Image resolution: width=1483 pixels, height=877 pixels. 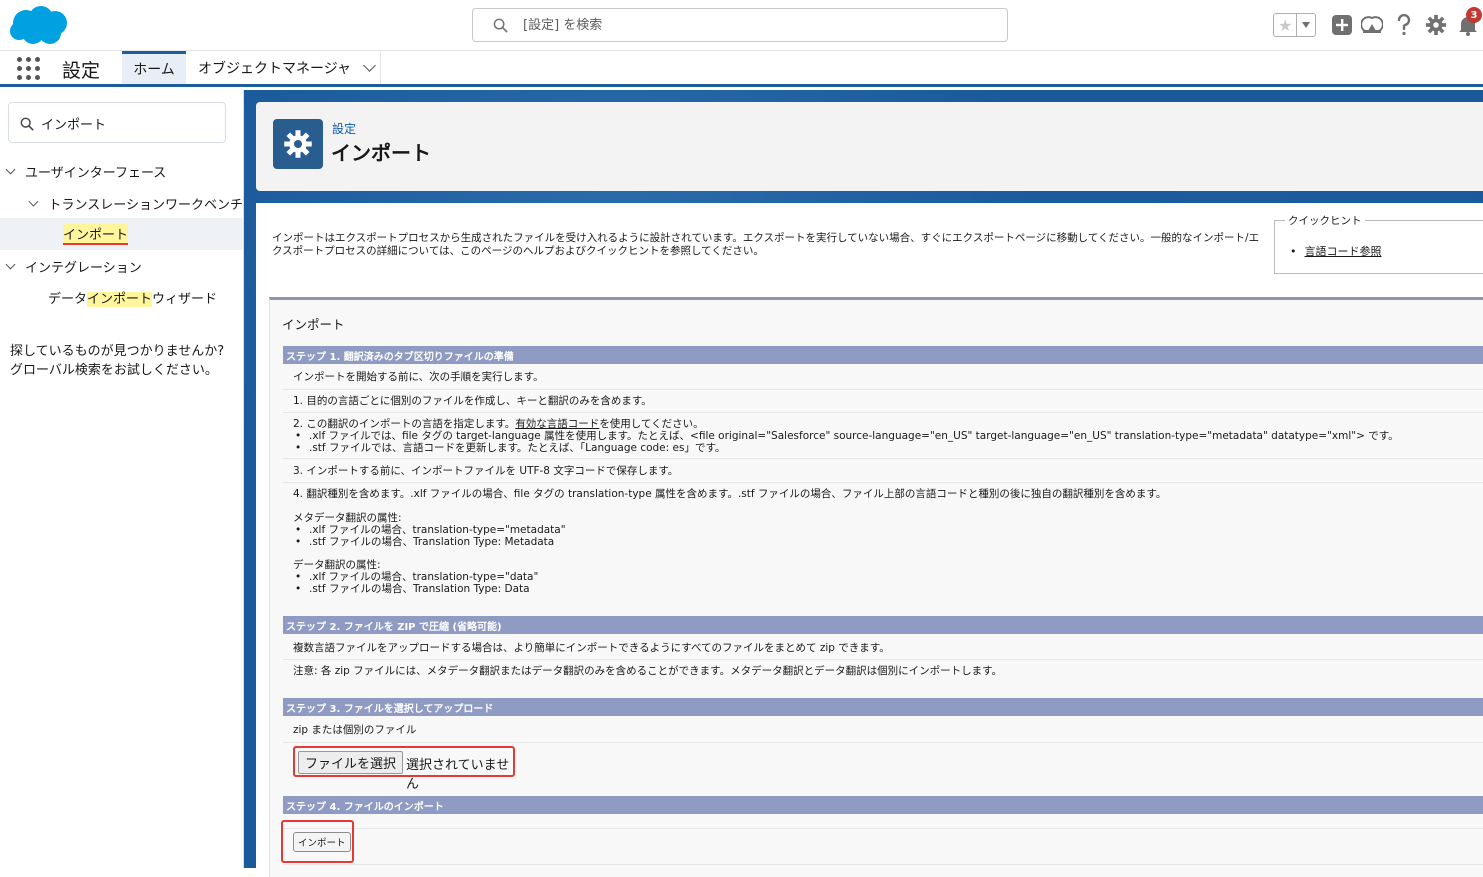 I want to click on favorite-star-icon: ★, so click(x=1286, y=25).